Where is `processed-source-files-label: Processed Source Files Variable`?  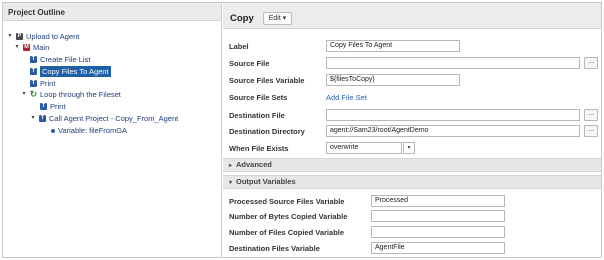
processed-source-files-label: Processed Source Files Variable is located at coordinates (287, 201).